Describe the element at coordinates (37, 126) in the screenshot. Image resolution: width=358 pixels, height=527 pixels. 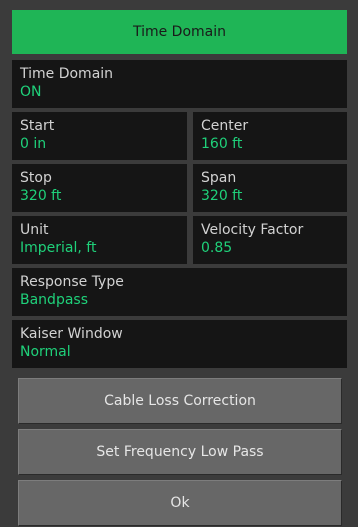
I see `start-label: Start` at that location.